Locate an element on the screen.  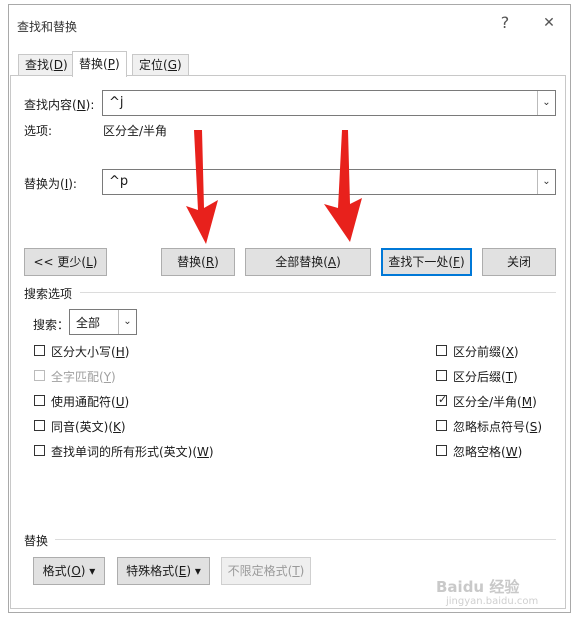
no-formatting-button: 不限定格式(T) is located at coordinates (266, 571).